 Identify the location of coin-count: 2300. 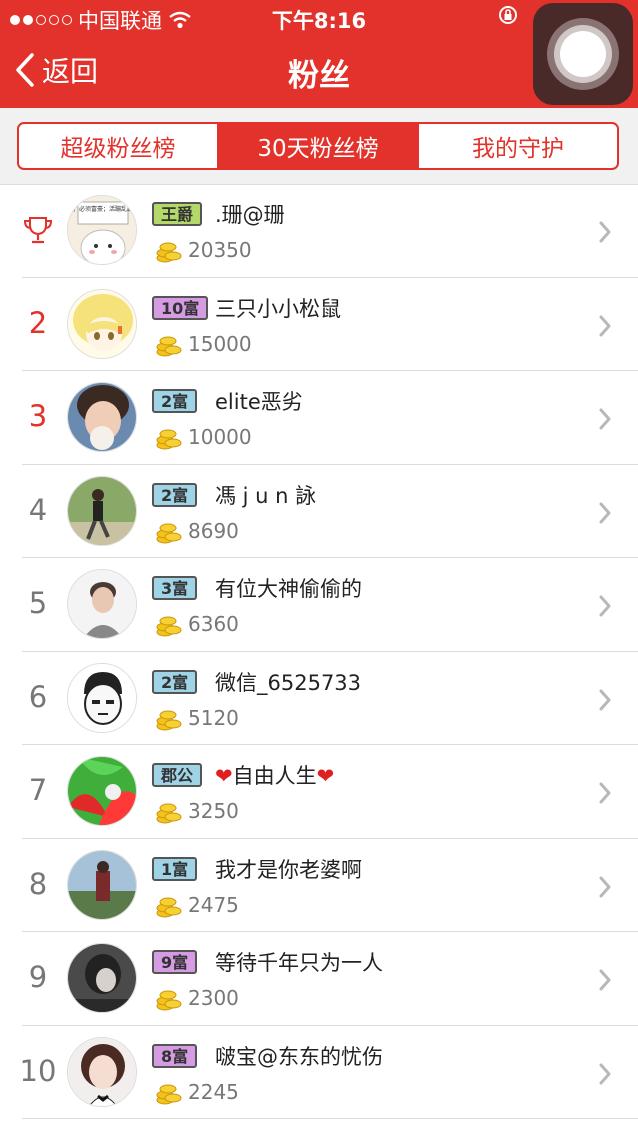
(213, 998).